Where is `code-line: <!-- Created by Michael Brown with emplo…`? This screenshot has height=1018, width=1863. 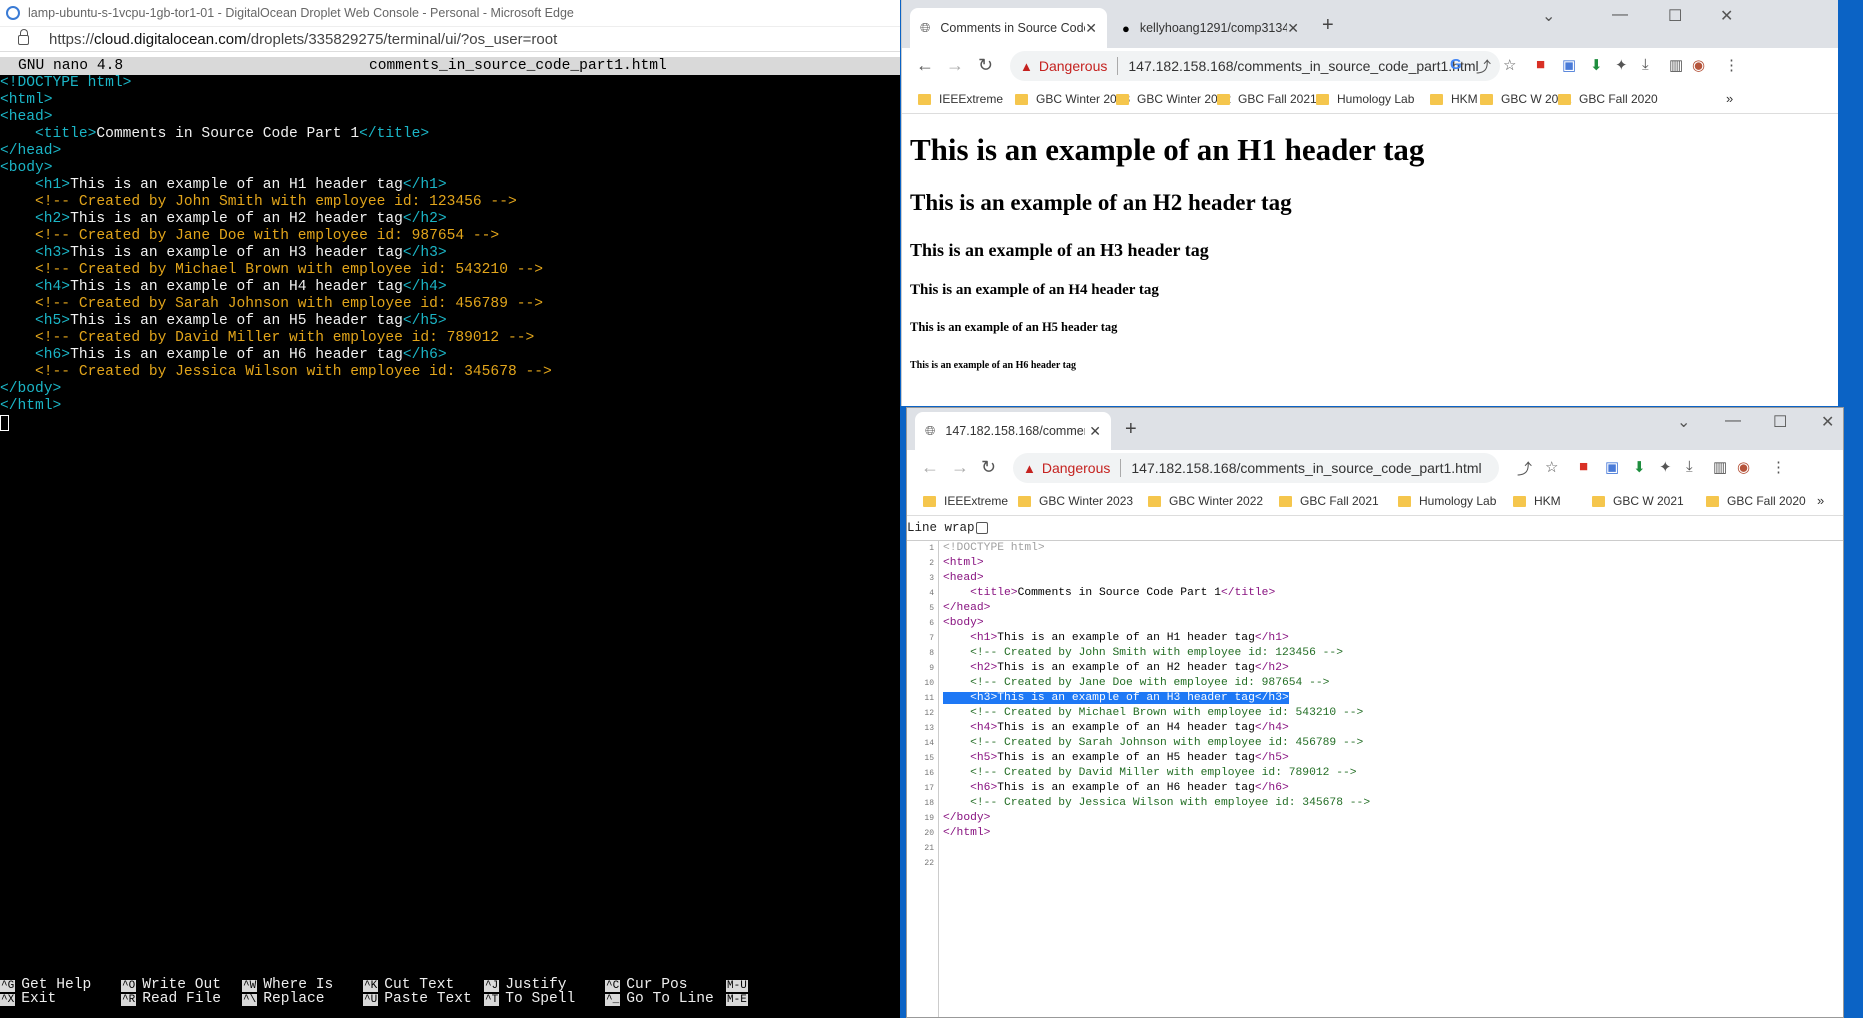 code-line: <!-- Created by Michael Brown with emplo… is located at coordinates (450, 270).